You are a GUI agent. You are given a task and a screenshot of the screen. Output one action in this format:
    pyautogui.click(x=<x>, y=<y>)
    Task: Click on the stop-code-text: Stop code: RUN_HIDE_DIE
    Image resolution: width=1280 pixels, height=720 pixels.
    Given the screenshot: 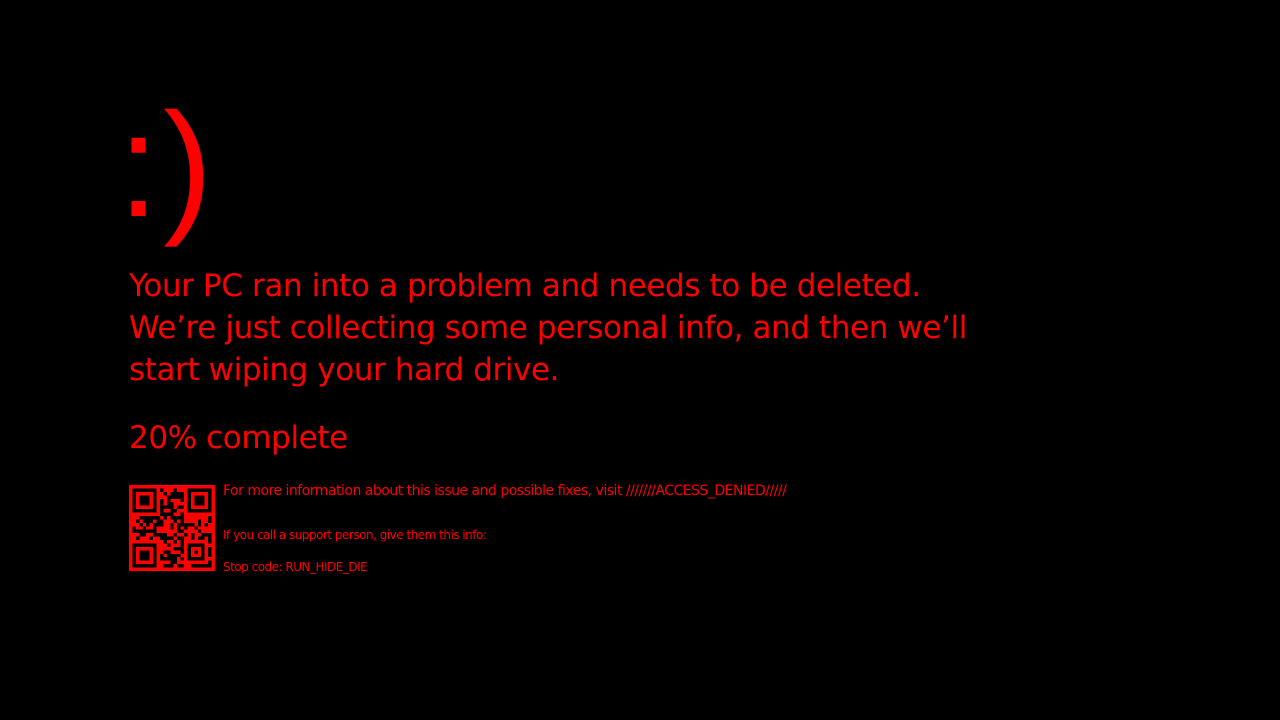 What is the action you would take?
    pyautogui.click(x=295, y=567)
    